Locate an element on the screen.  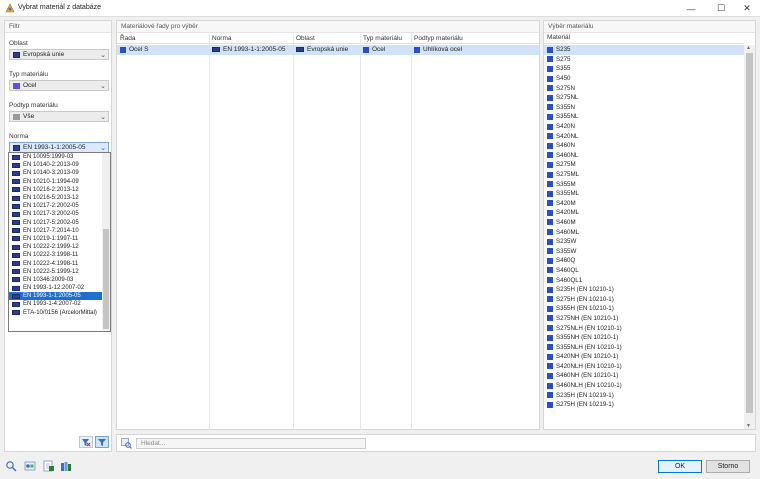
col-norma: Norma is located at coordinates (222, 38).